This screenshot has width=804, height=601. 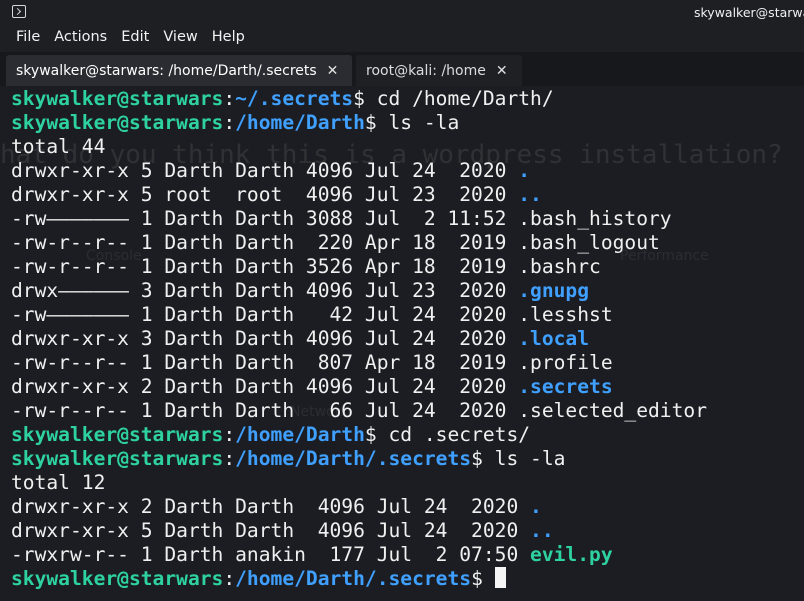 I want to click on tab-label: skywalker@starwars: /home/Darth/.secrets, so click(x=166, y=70).